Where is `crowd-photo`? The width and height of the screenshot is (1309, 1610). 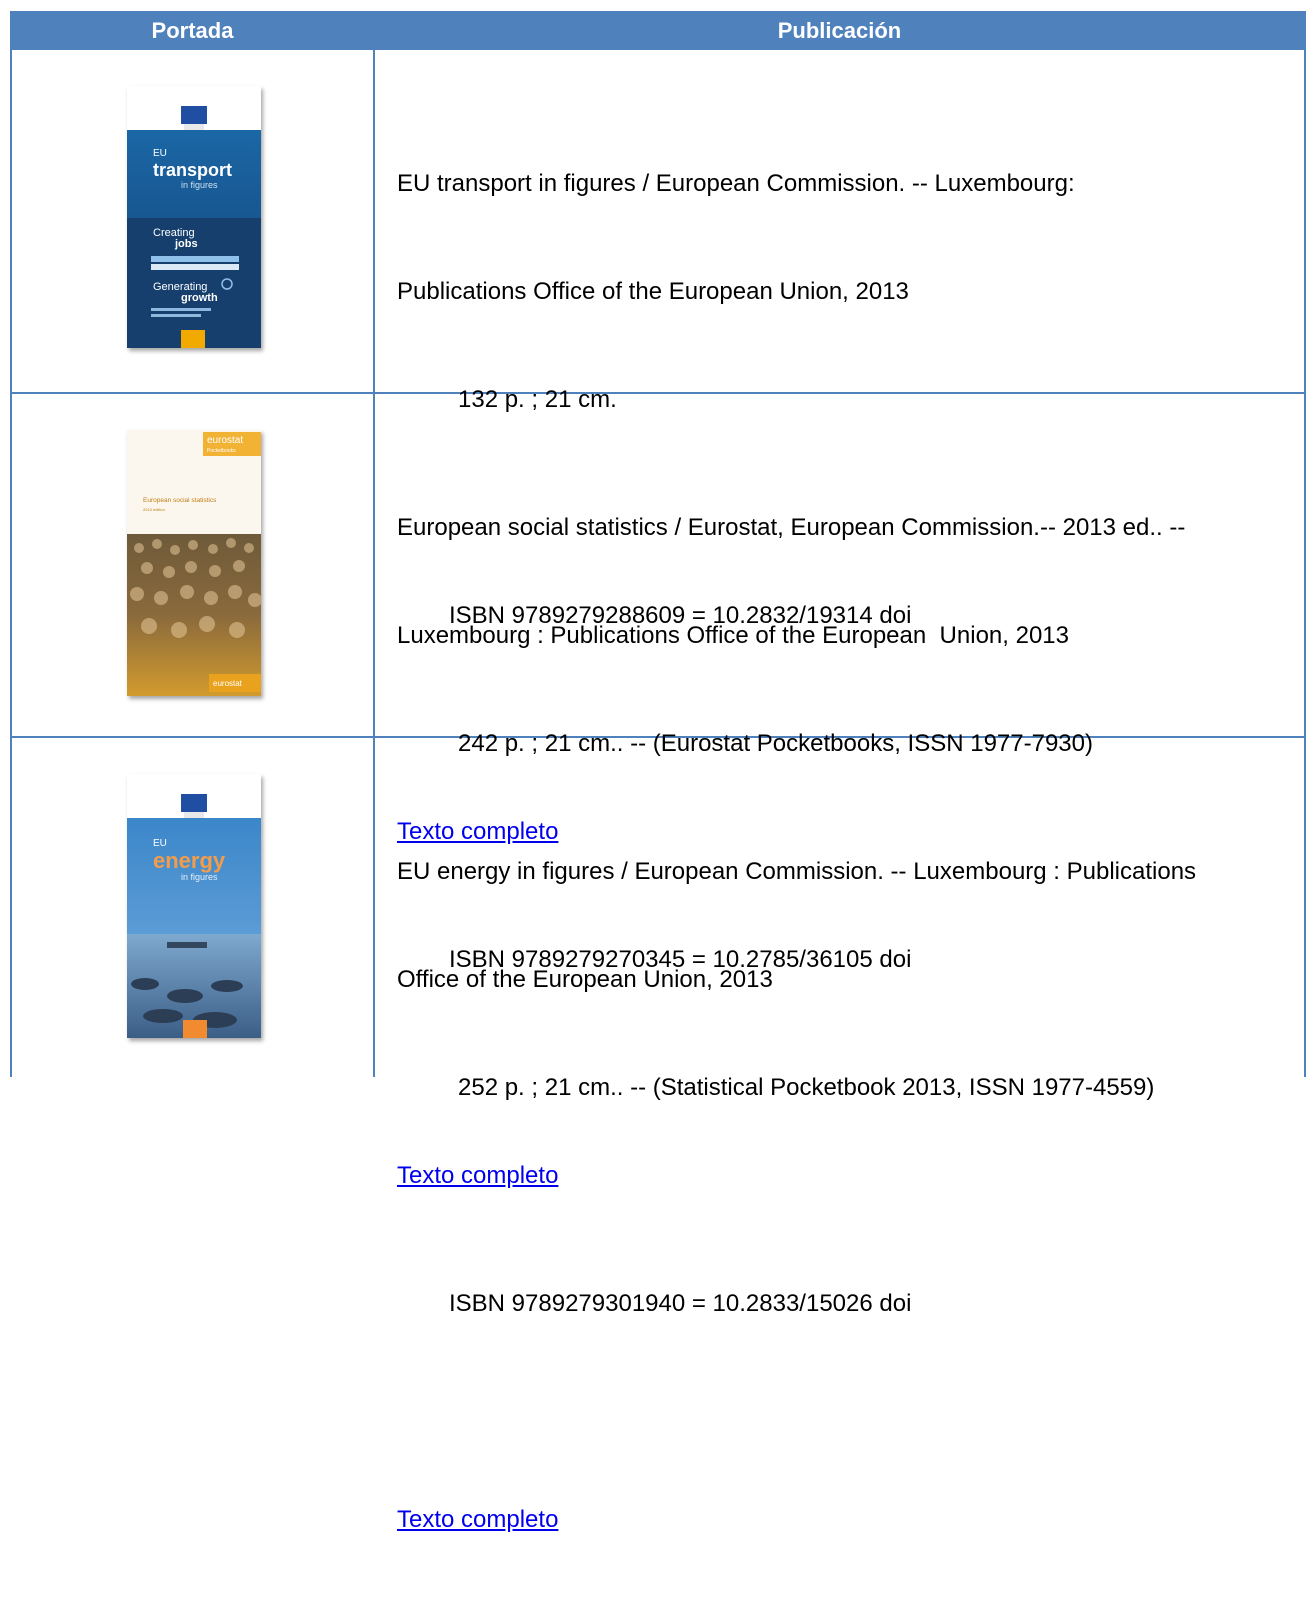
crowd-photo is located at coordinates (194, 615).